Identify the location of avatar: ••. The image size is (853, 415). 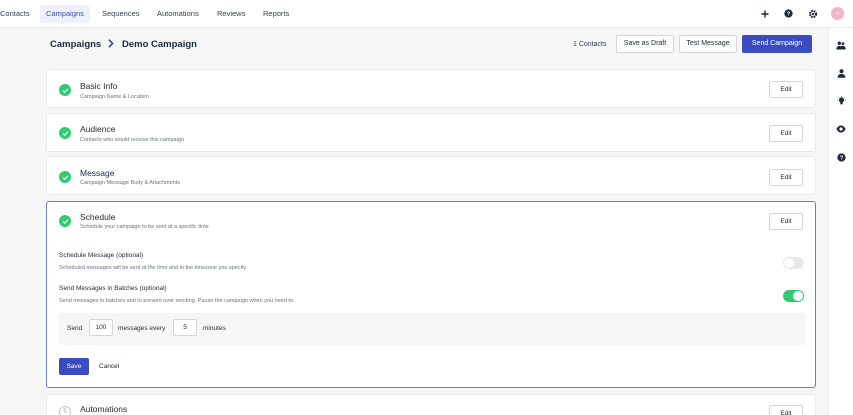
(837, 13).